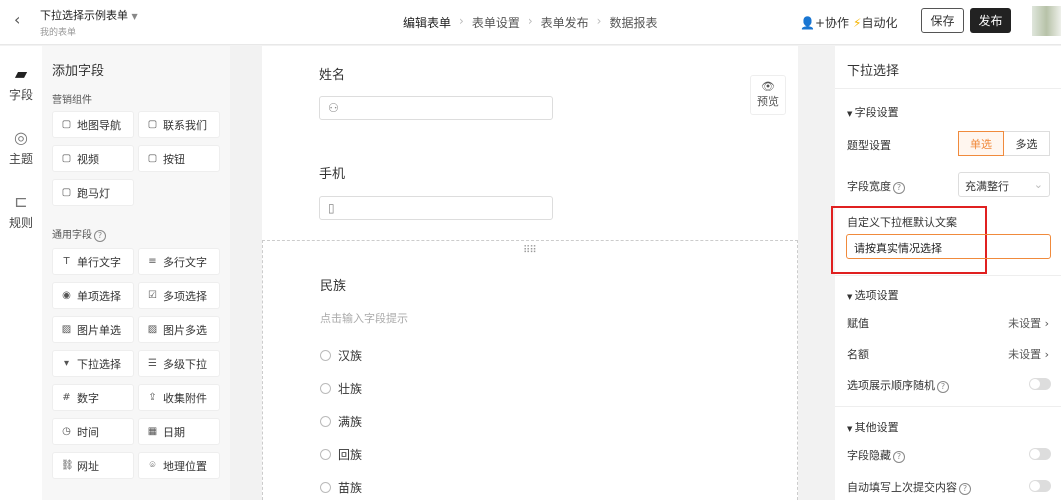  I want to click on section-common: 通用字段?, so click(79, 234).